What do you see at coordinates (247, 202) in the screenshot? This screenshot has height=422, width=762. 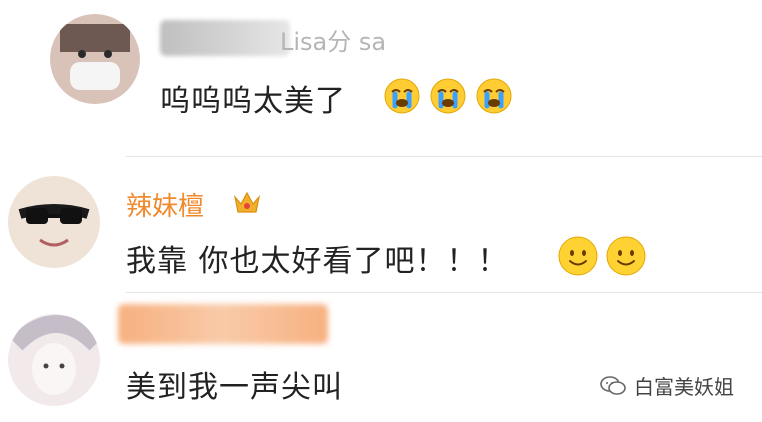 I see `crown-icon` at bounding box center [247, 202].